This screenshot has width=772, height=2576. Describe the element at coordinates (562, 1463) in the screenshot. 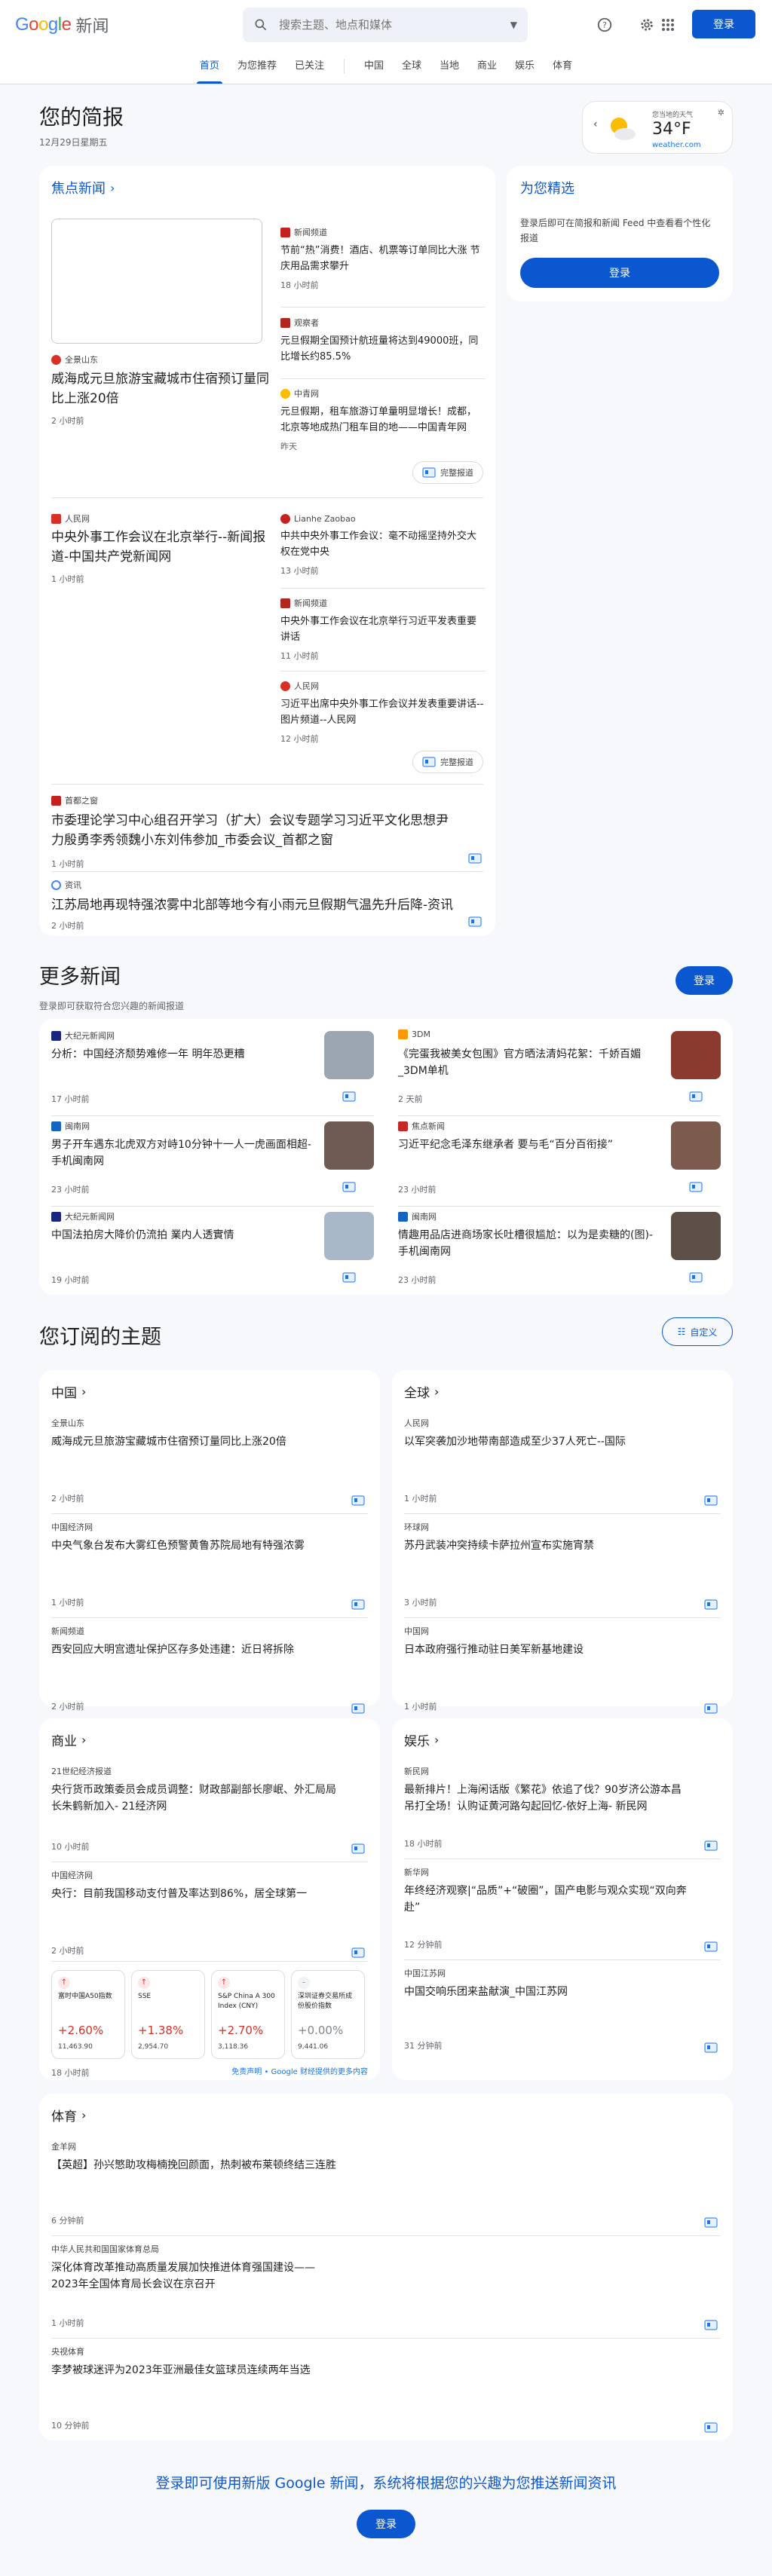

I see `topic-story: 人民网 以军突袭加沙地带南部造成至少37人死亡--国际 1 小时前` at that location.